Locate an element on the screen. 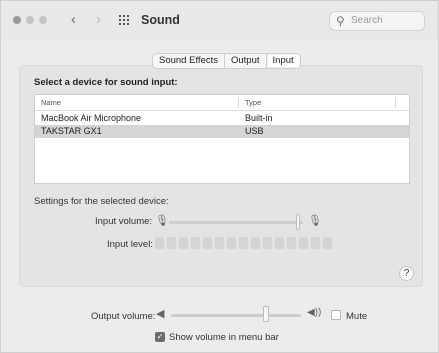 The height and width of the screenshot is (353, 439). settings-label: Settings for the selected device: is located at coordinates (101, 201).